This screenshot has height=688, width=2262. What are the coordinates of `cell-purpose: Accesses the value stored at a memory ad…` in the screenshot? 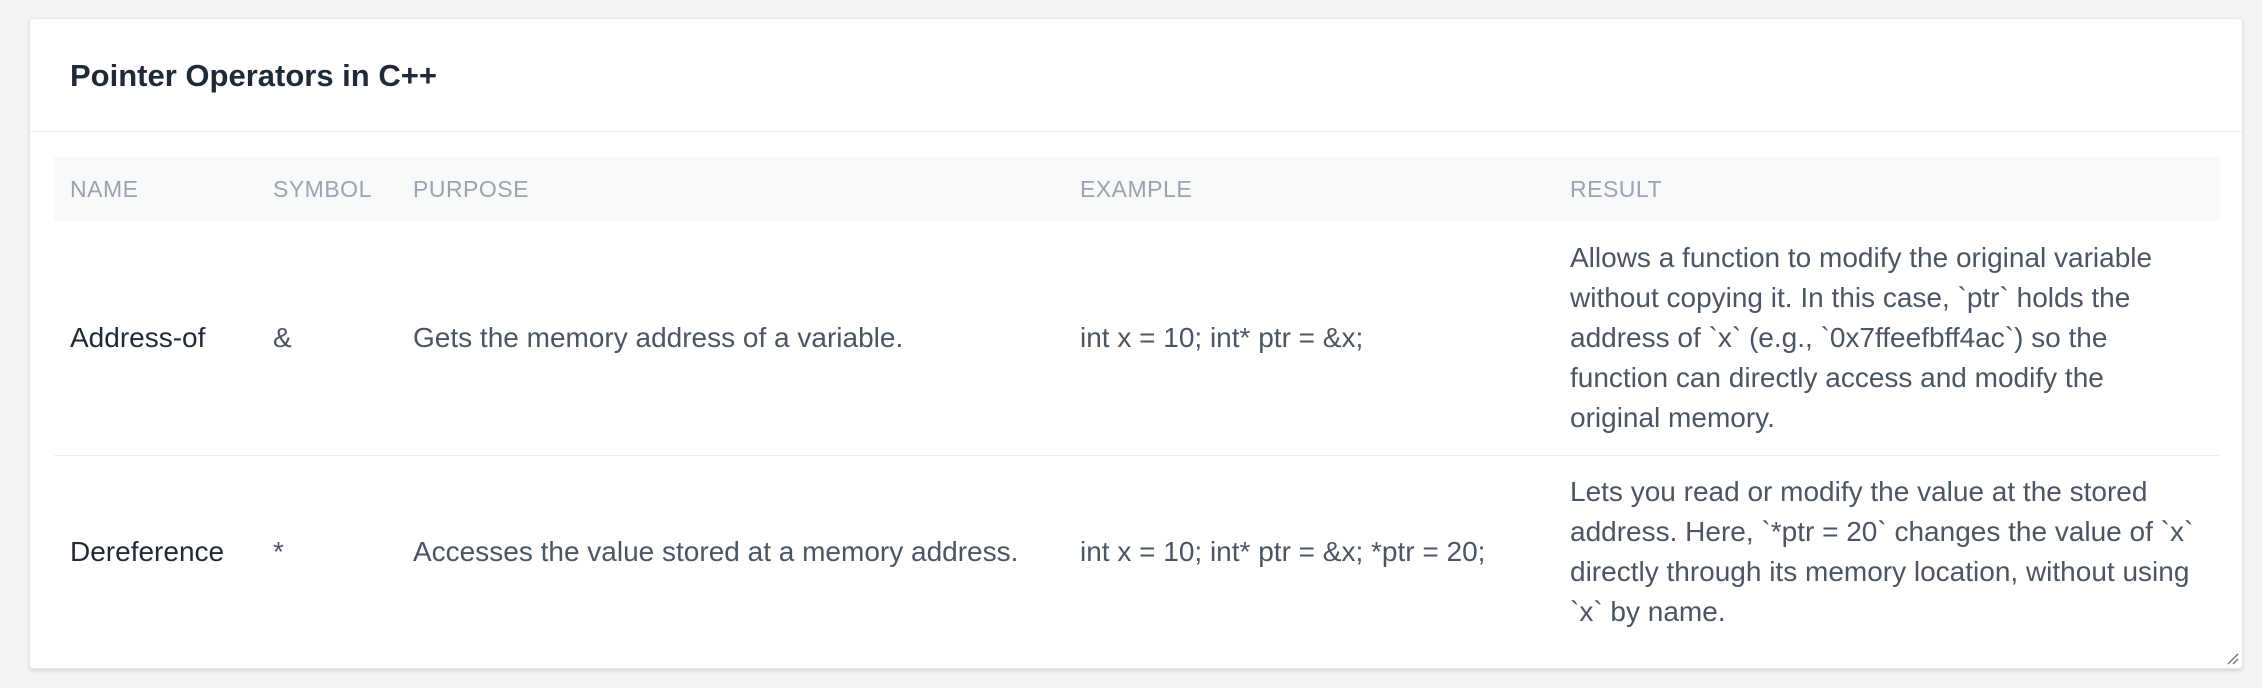 It's located at (716, 552).